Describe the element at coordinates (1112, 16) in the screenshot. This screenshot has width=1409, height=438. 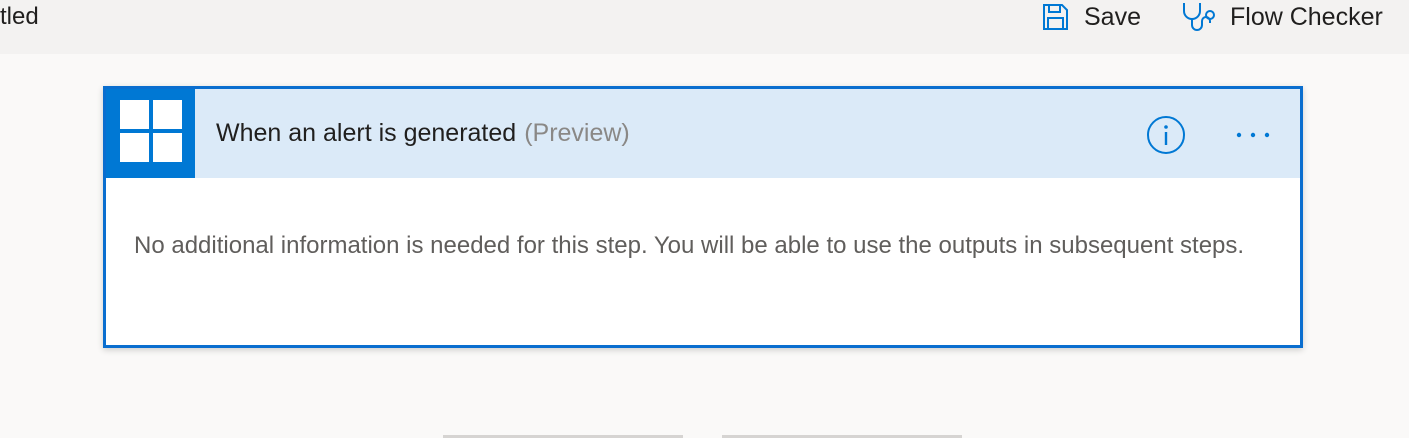
I see `save-label: Save` at that location.